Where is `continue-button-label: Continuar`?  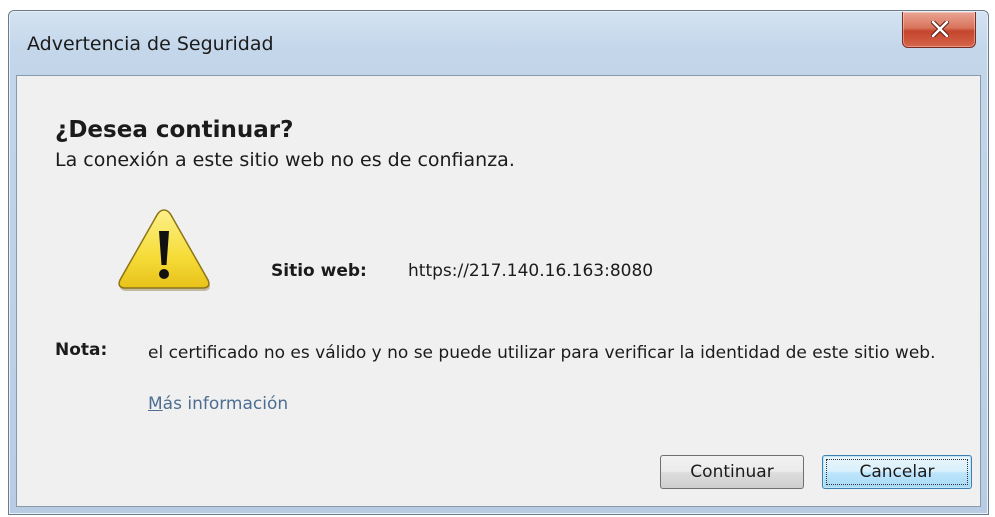
continue-button-label: Continuar is located at coordinates (732, 472).